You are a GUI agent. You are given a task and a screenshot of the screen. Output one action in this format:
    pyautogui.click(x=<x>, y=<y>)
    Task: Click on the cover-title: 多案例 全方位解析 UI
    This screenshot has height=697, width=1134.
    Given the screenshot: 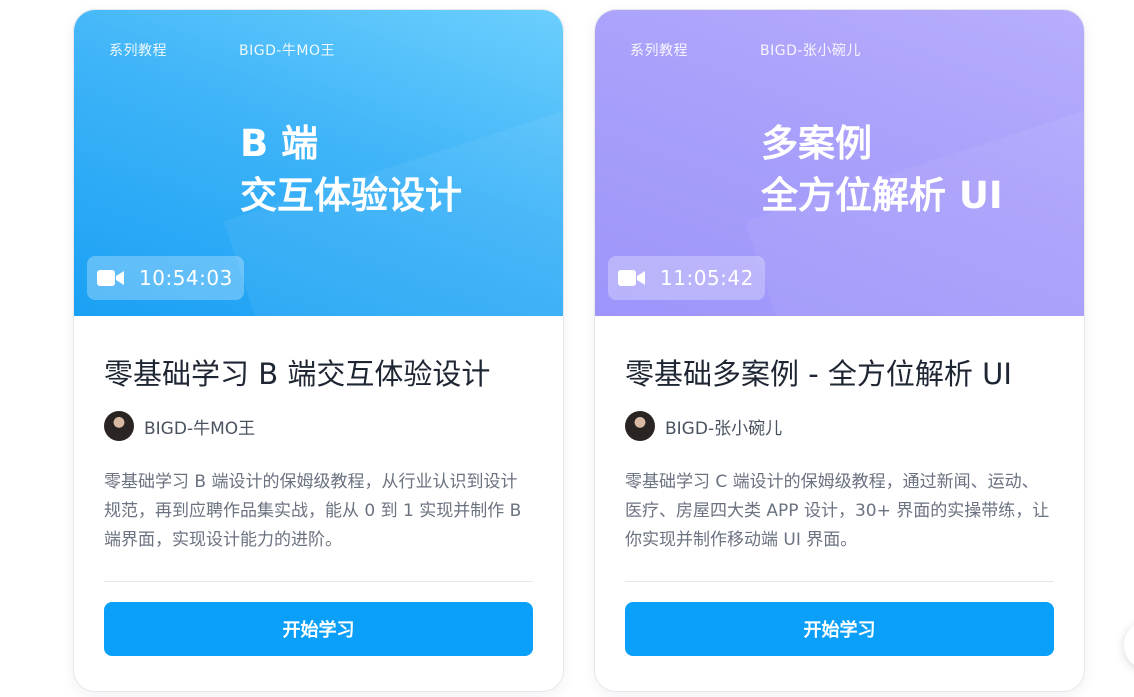 What is the action you would take?
    pyautogui.click(x=882, y=170)
    